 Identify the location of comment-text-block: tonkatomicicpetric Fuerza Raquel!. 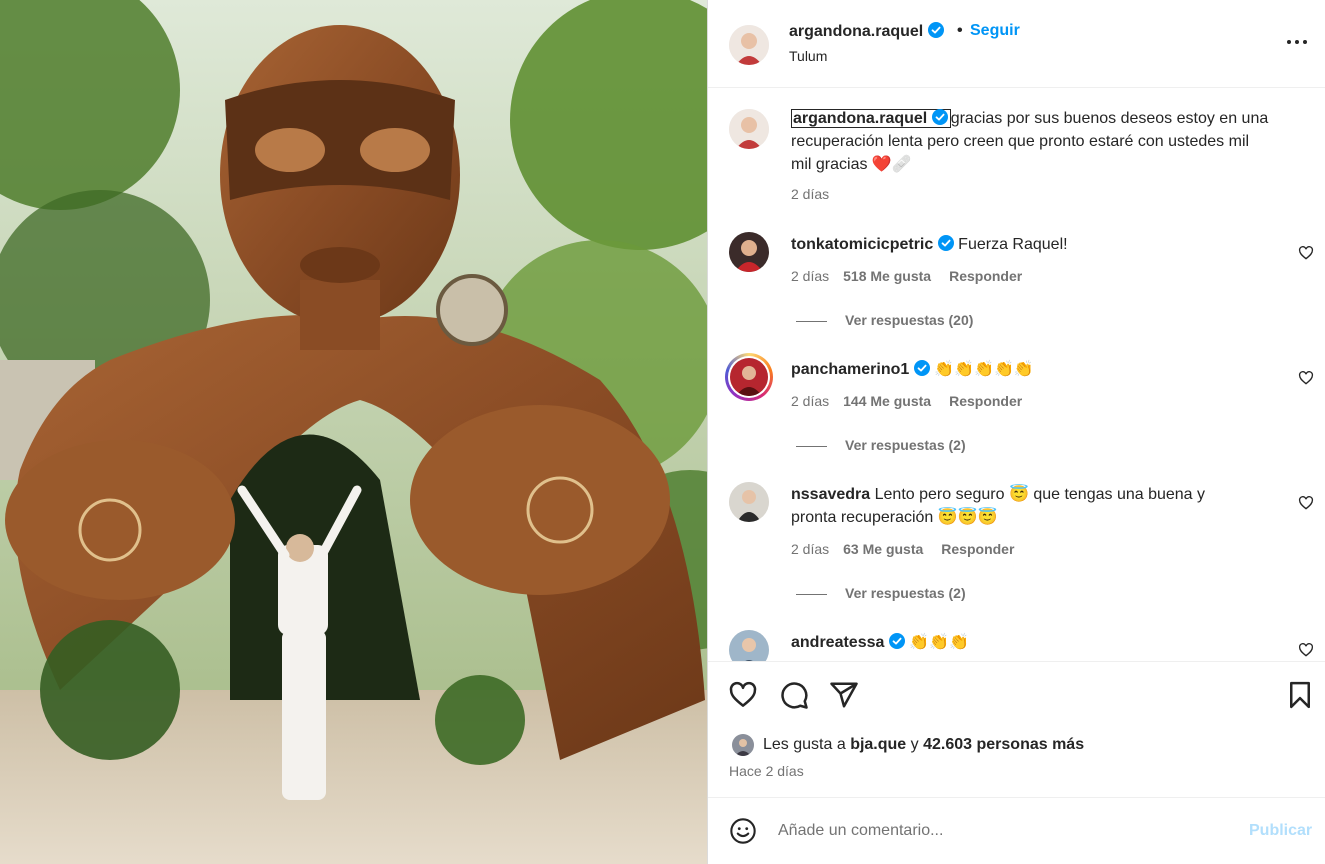
(929, 244).